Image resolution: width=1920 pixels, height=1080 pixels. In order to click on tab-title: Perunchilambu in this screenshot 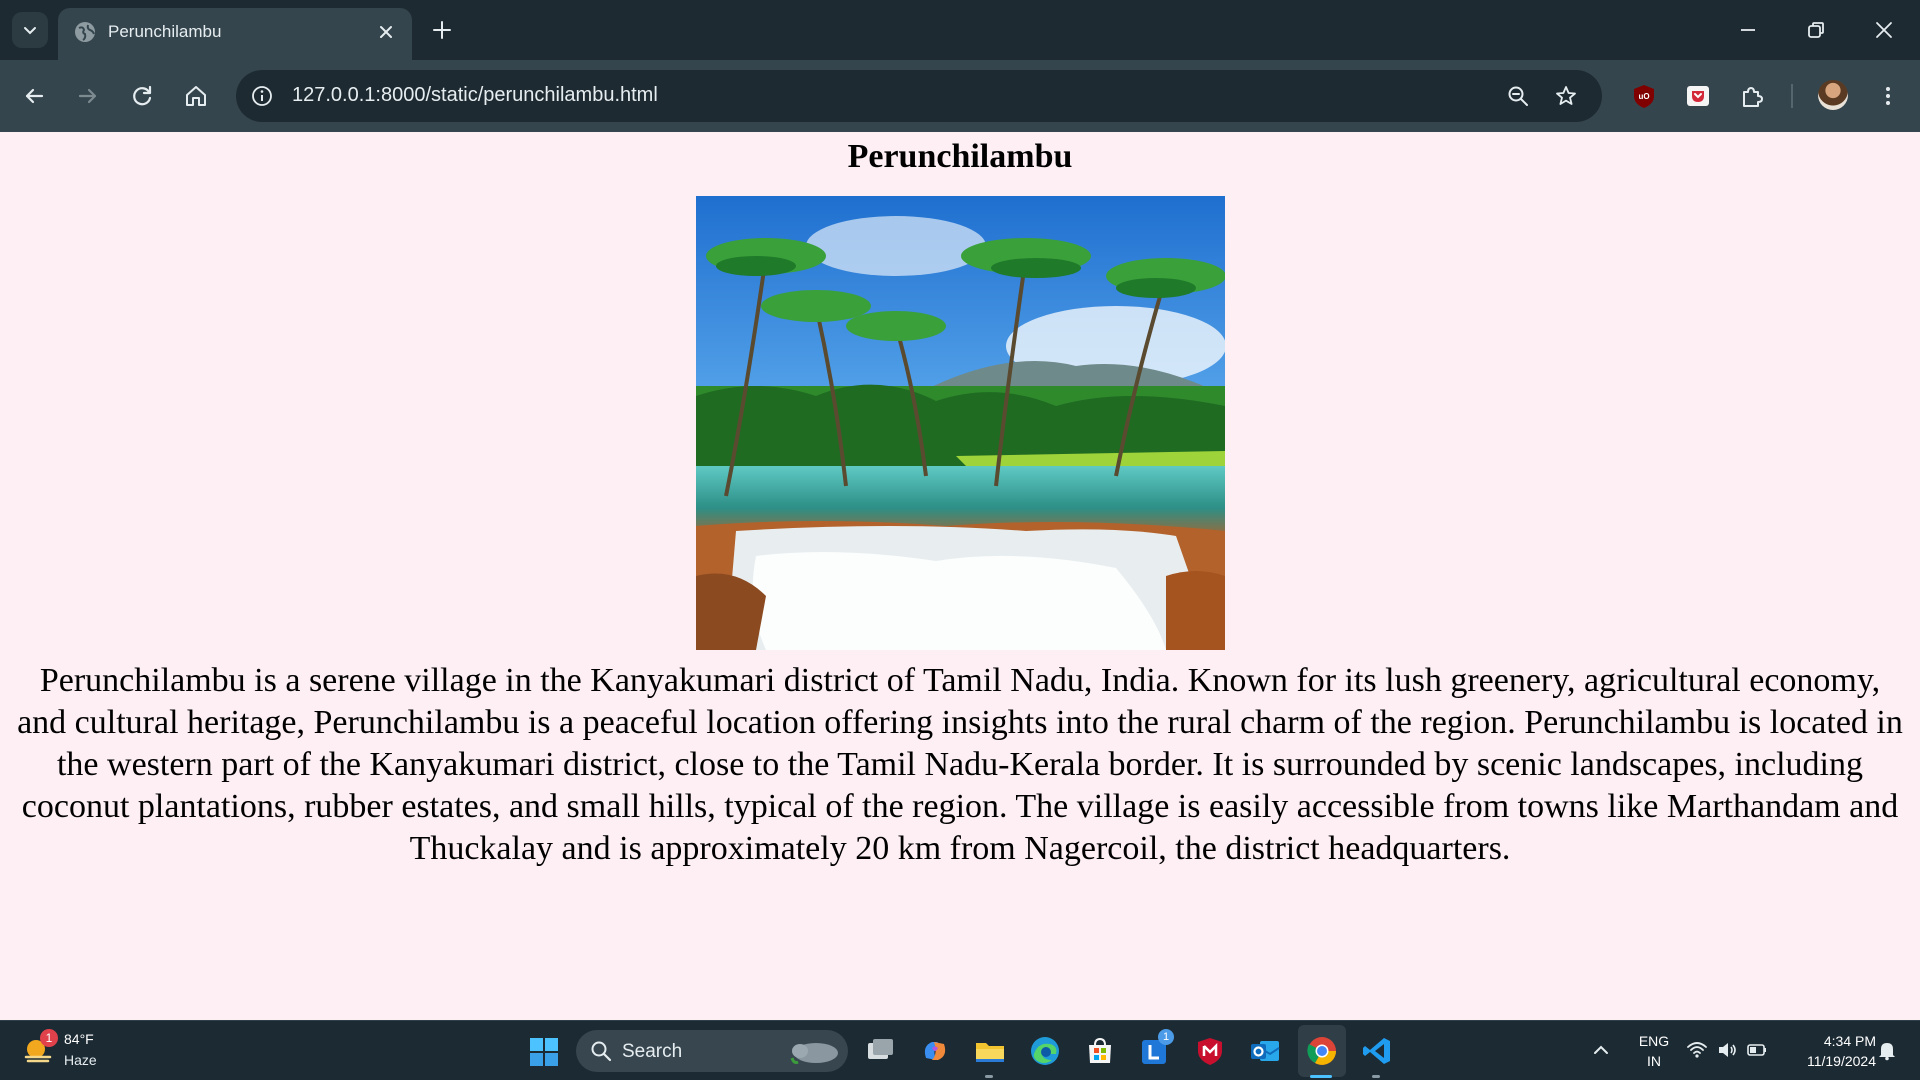, I will do `click(165, 31)`.